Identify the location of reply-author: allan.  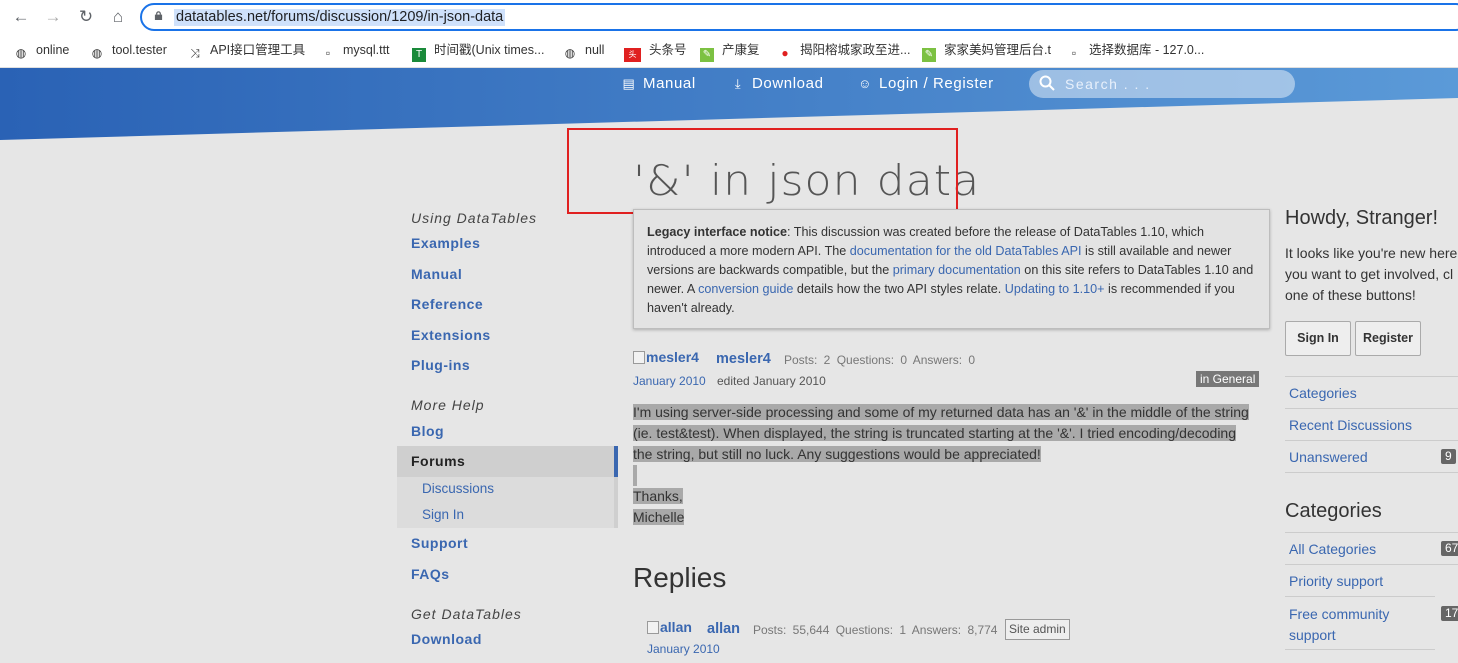
(723, 629).